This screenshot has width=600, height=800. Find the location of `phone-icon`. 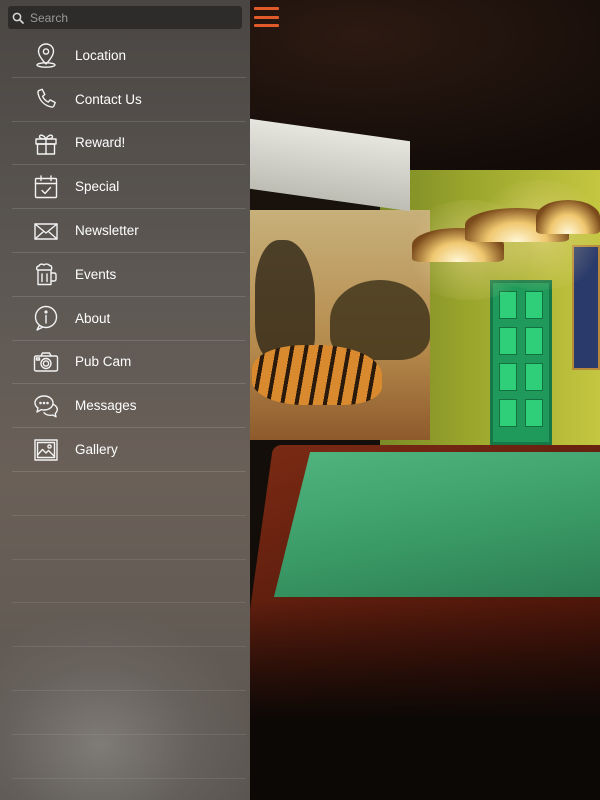

phone-icon is located at coordinates (46, 99).